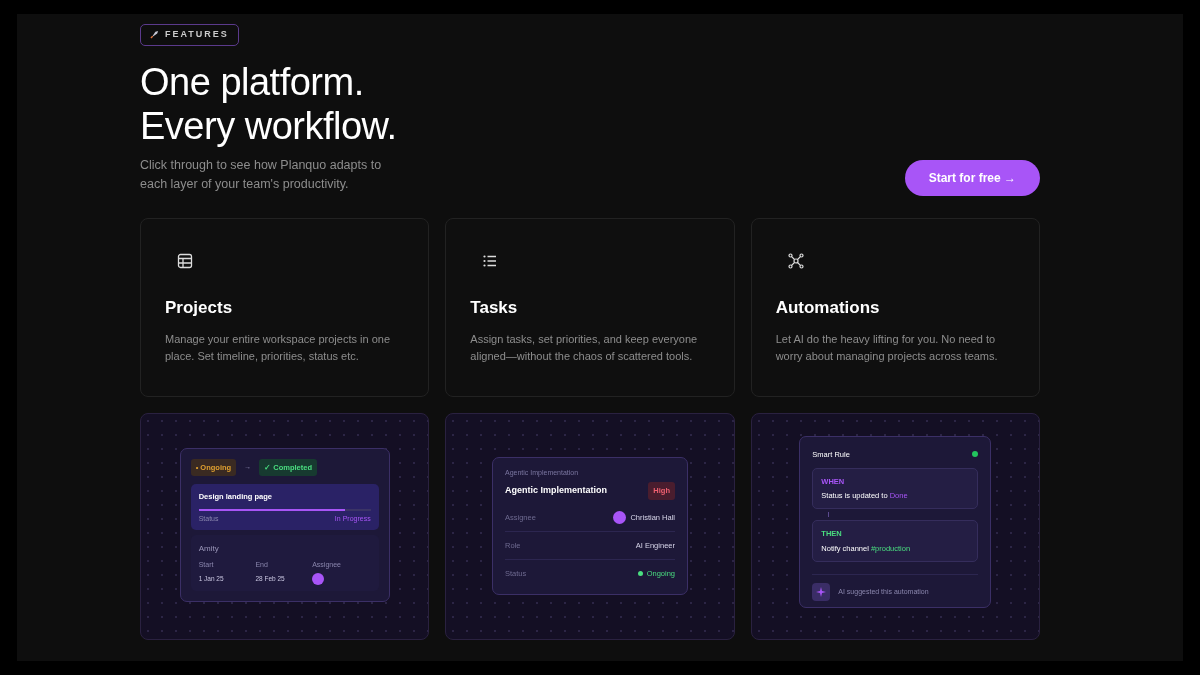  I want to click on subtitle: Click through to see how Planquo adapts to each layer of your team's productivity., so click(261, 175).